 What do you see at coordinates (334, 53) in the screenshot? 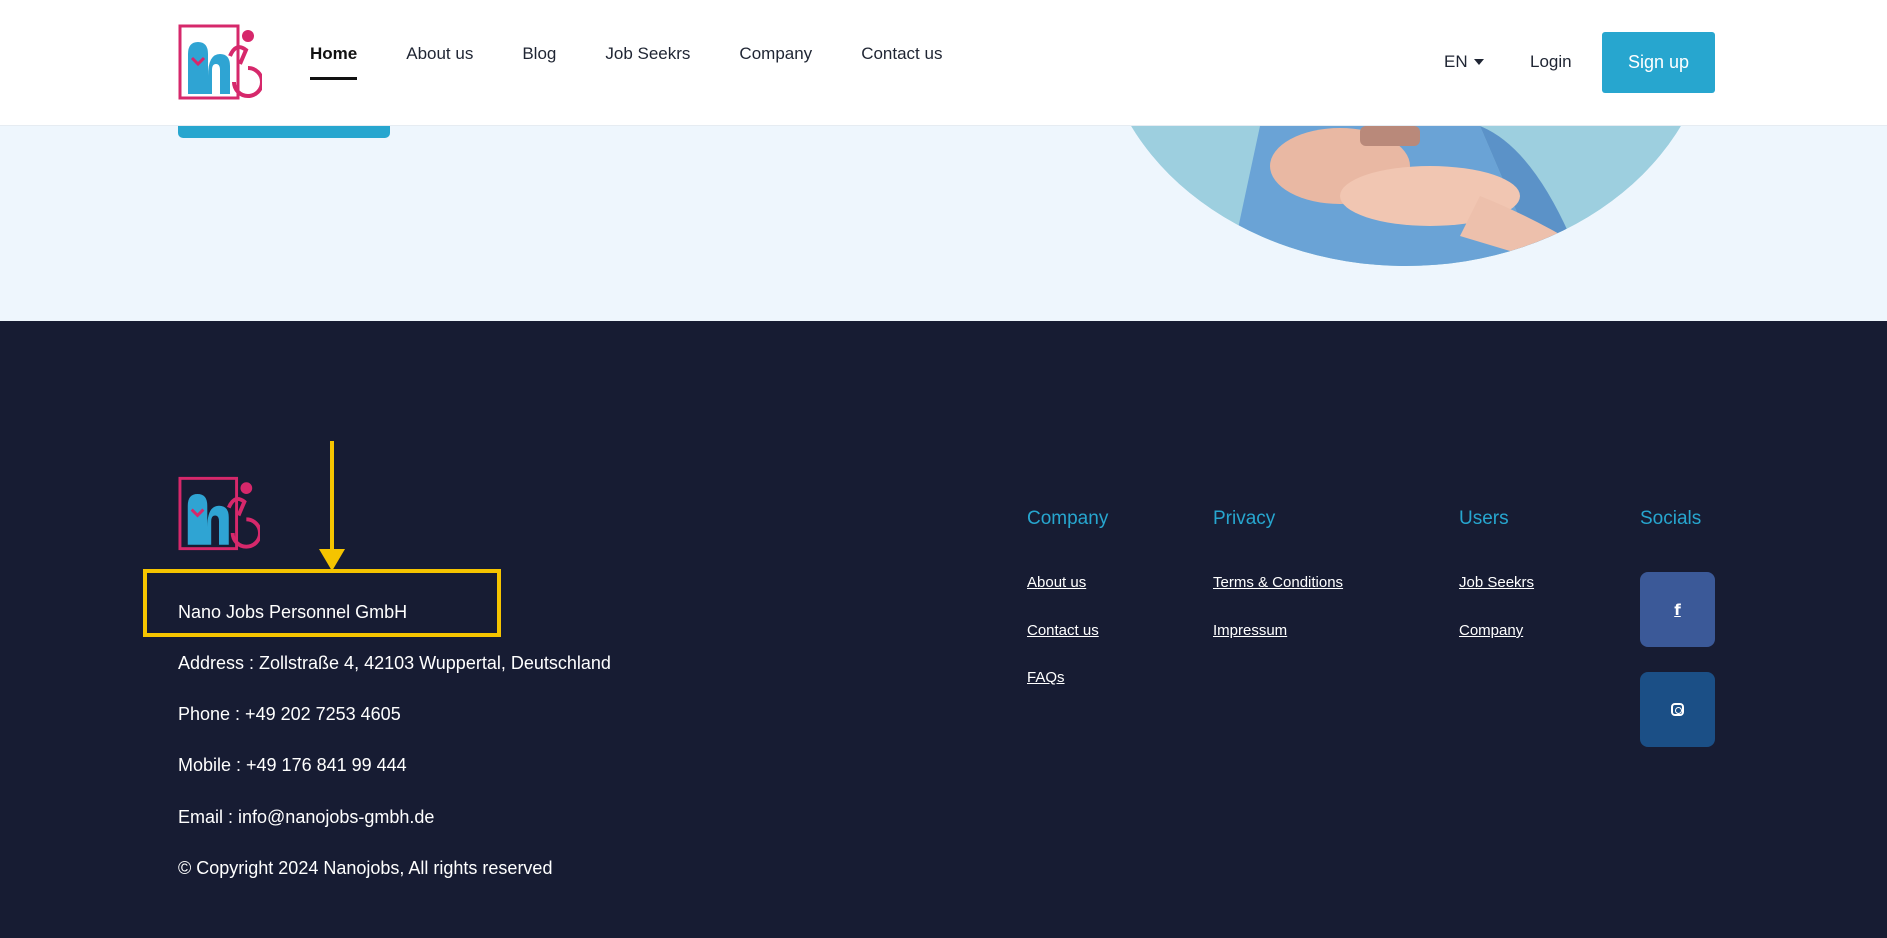
I see `nav-home-label: Home` at bounding box center [334, 53].